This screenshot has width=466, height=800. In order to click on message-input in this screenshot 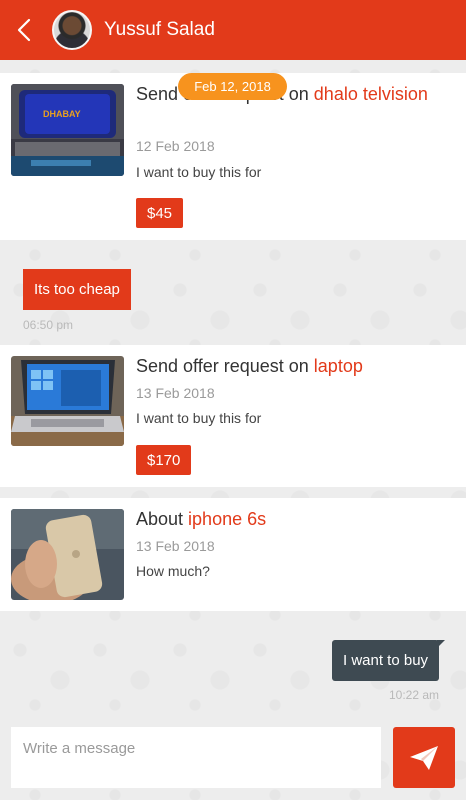, I will do `click(196, 757)`.